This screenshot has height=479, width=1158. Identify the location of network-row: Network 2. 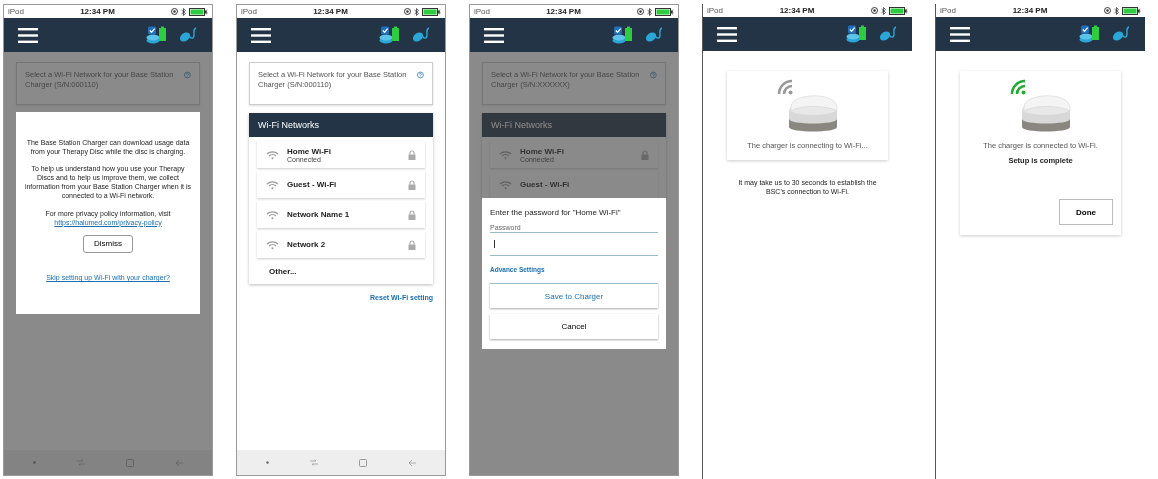
(341, 245).